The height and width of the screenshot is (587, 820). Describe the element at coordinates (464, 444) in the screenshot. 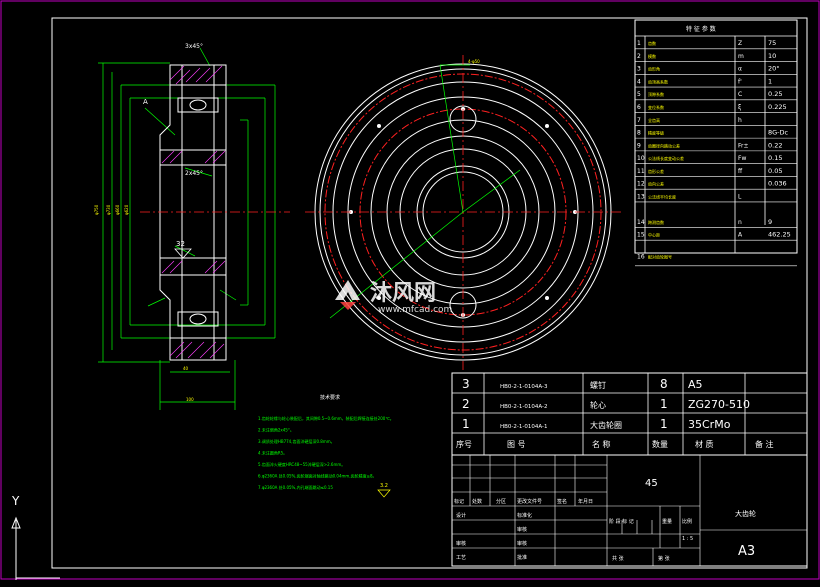

I see `parts-header-no: 序号` at that location.